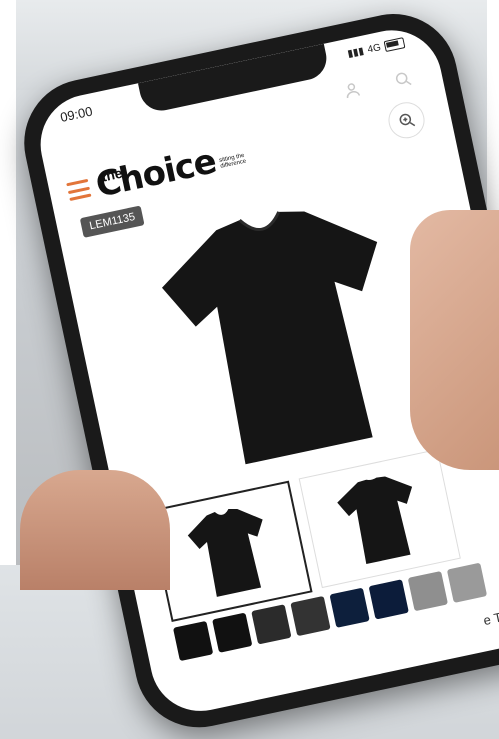 This screenshot has width=499, height=739. Describe the element at coordinates (352, 90) in the screenshot. I see `user-icon` at that location.